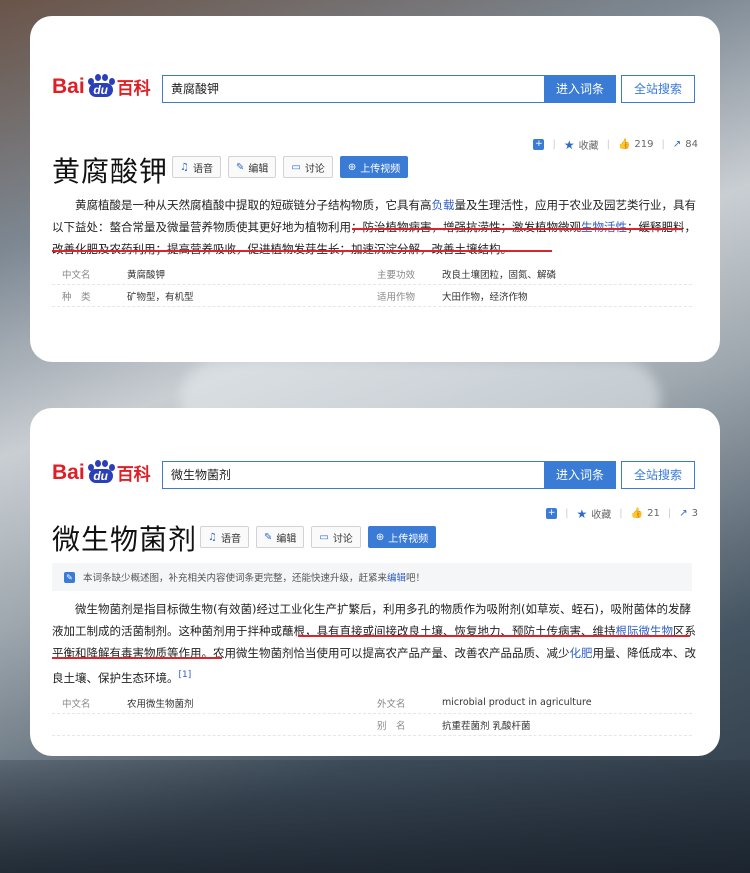 The width and height of the screenshot is (750, 873). What do you see at coordinates (691, 144) in the screenshot?
I see `share-count: 84` at bounding box center [691, 144].